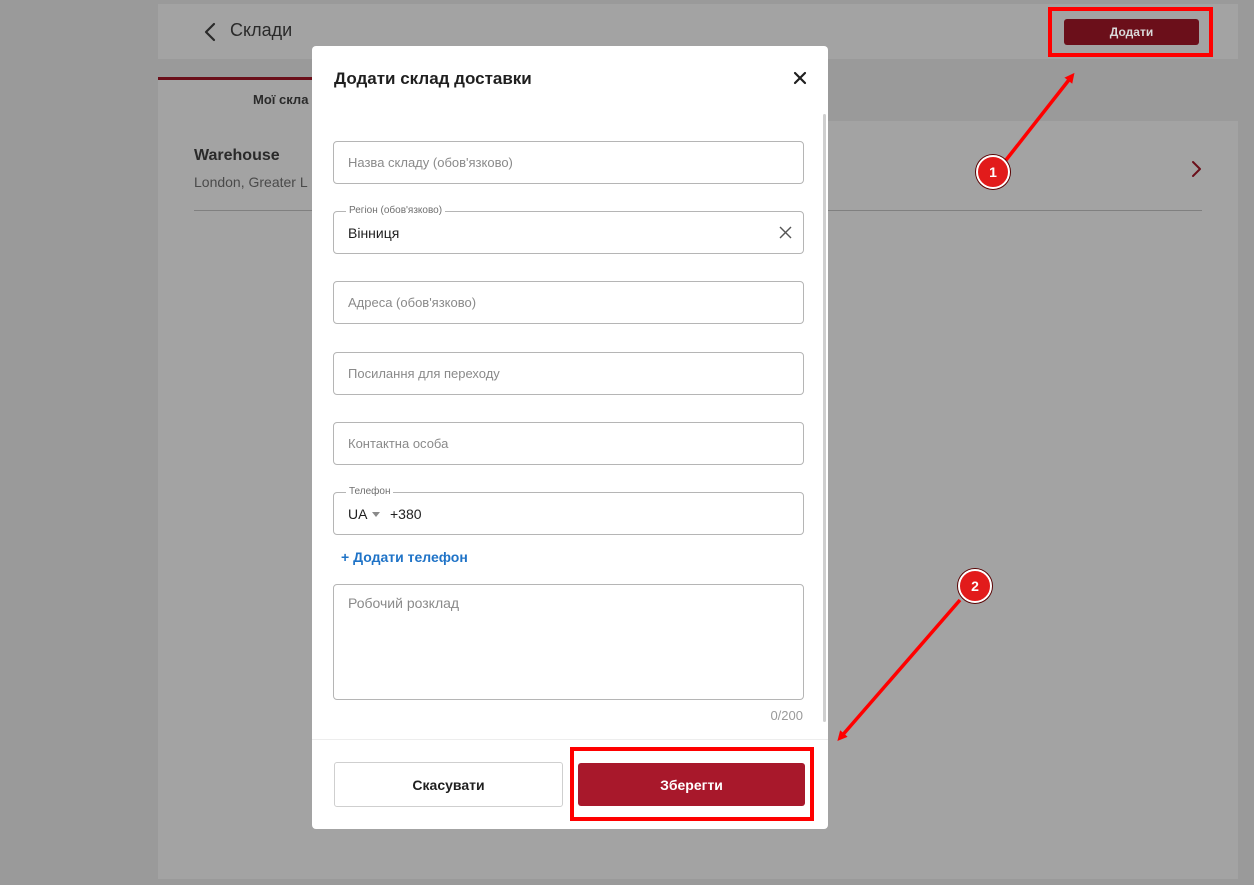  What do you see at coordinates (357, 514) in the screenshot?
I see `country-select: UA` at bounding box center [357, 514].